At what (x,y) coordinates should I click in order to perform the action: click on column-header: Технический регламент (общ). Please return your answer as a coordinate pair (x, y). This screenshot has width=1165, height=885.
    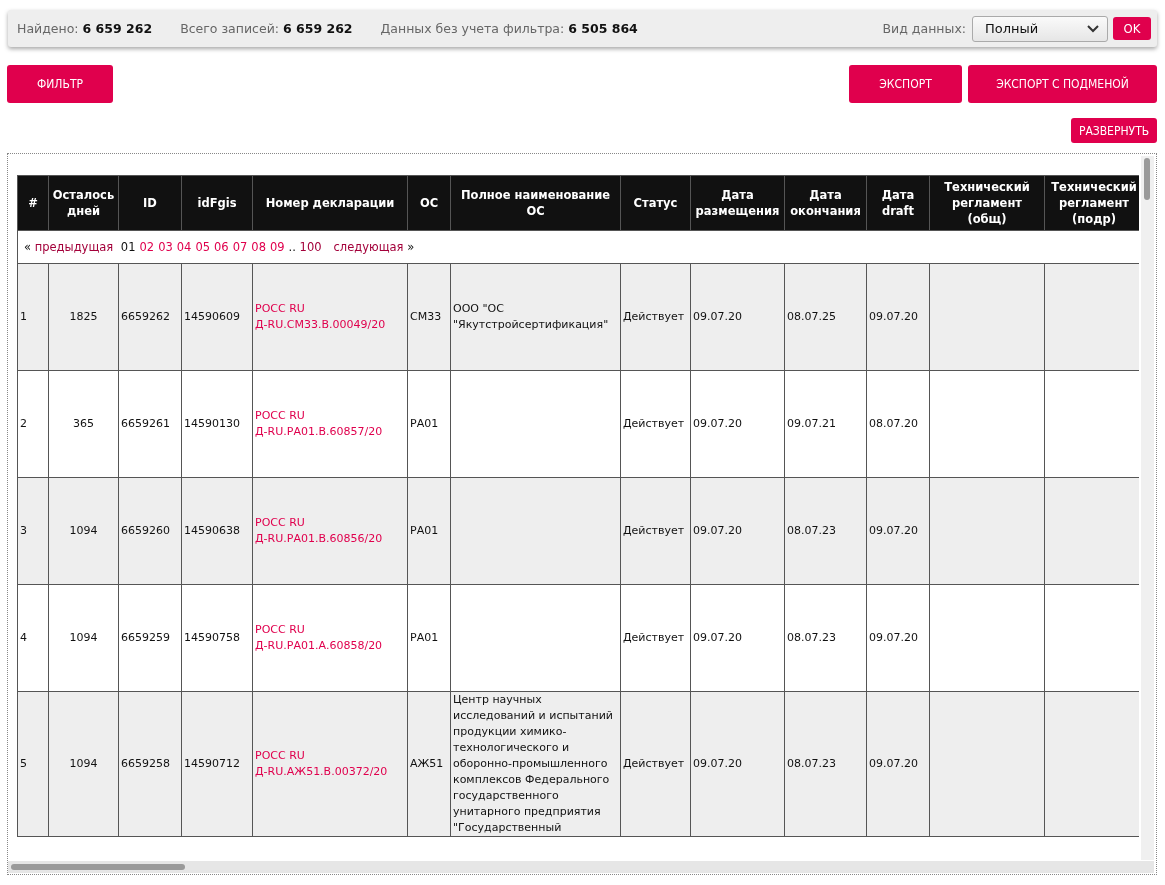
    Looking at the image, I should click on (987, 203).